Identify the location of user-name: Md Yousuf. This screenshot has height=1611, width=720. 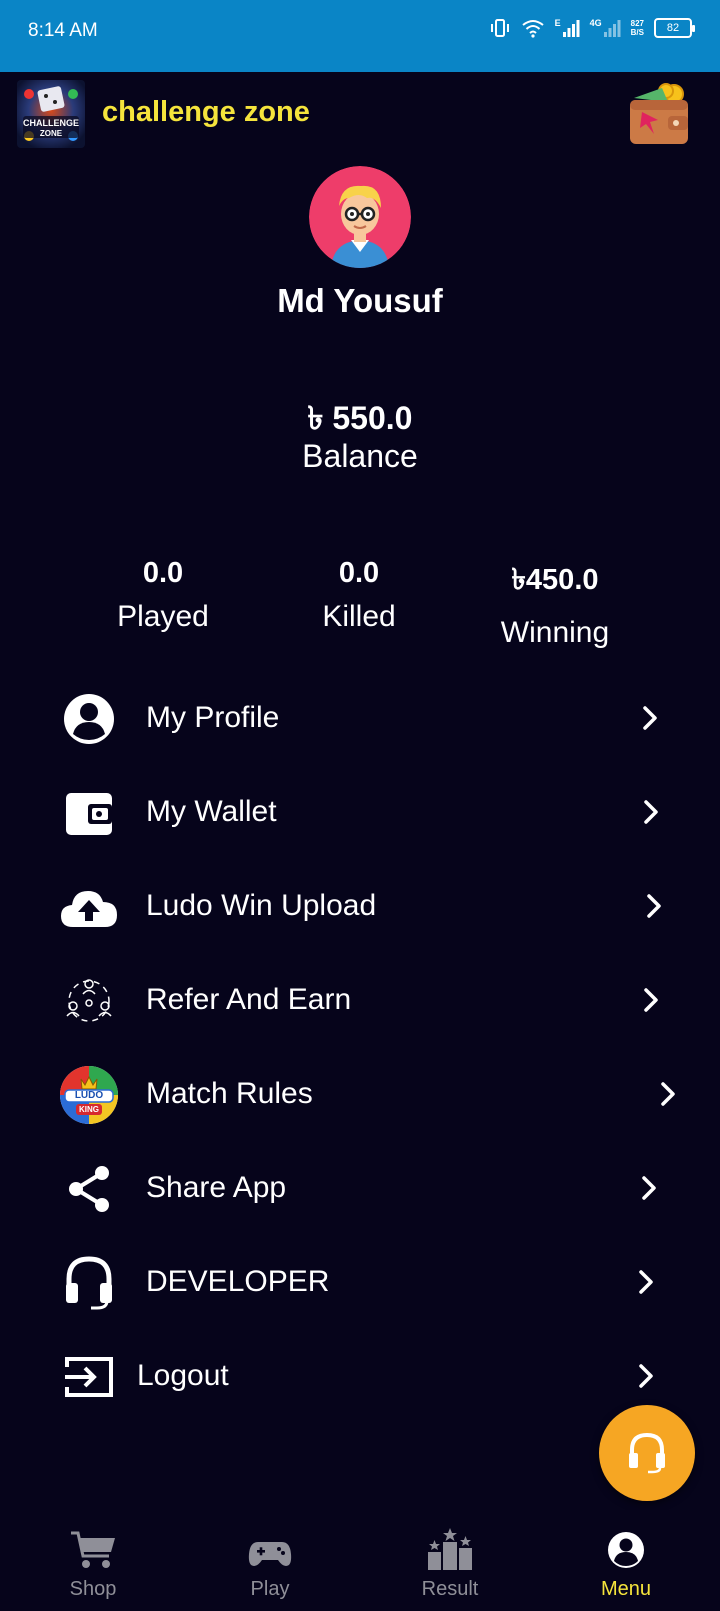
(360, 300).